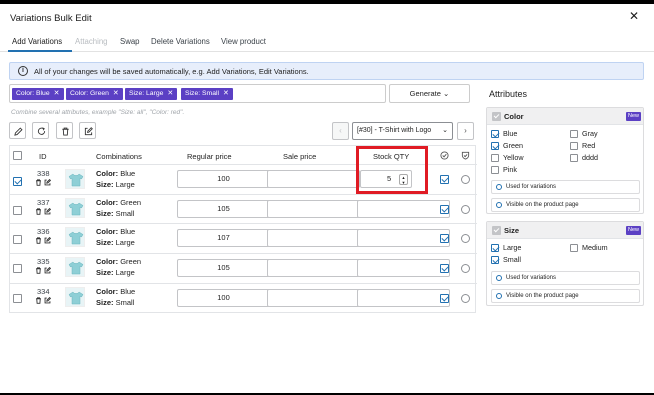 The width and height of the screenshot is (654, 395). I want to click on refresh-icon, so click(41, 131).